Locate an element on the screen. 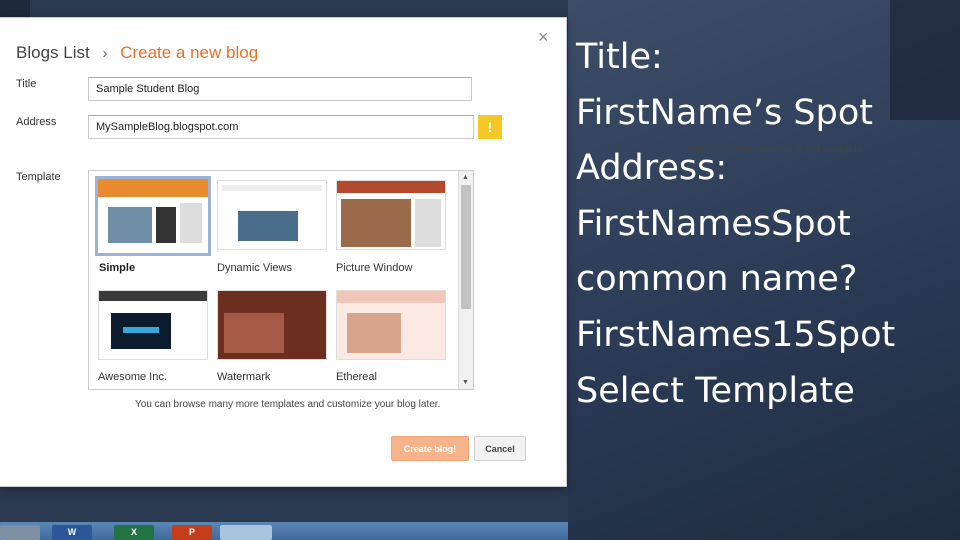 The height and width of the screenshot is (540, 960). start-icon is located at coordinates (20, 532).